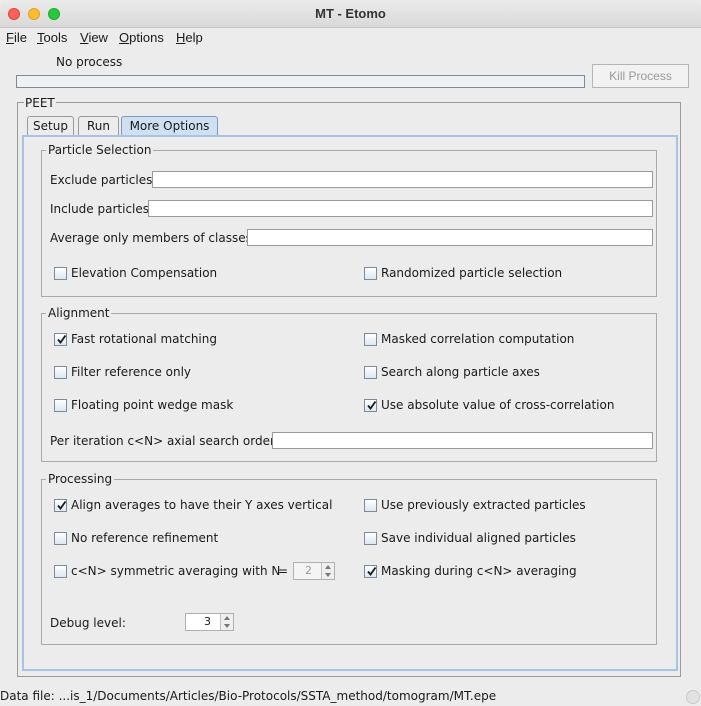 Image resolution: width=701 pixels, height=706 pixels. I want to click on masking-cn-checkbox, so click(370, 571).